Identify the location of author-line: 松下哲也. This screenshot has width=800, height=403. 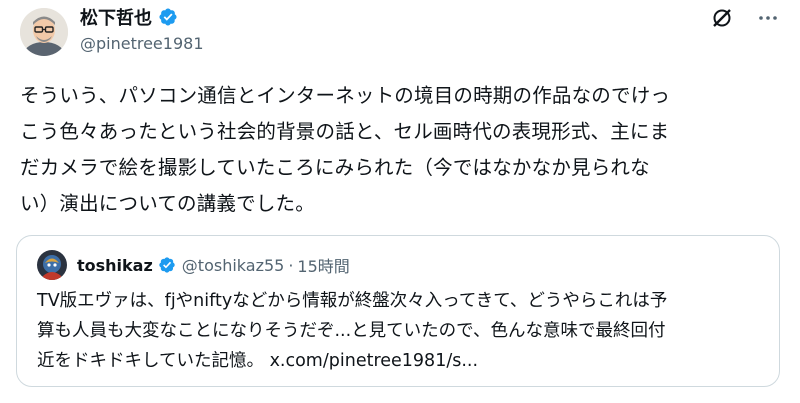
(129, 17).